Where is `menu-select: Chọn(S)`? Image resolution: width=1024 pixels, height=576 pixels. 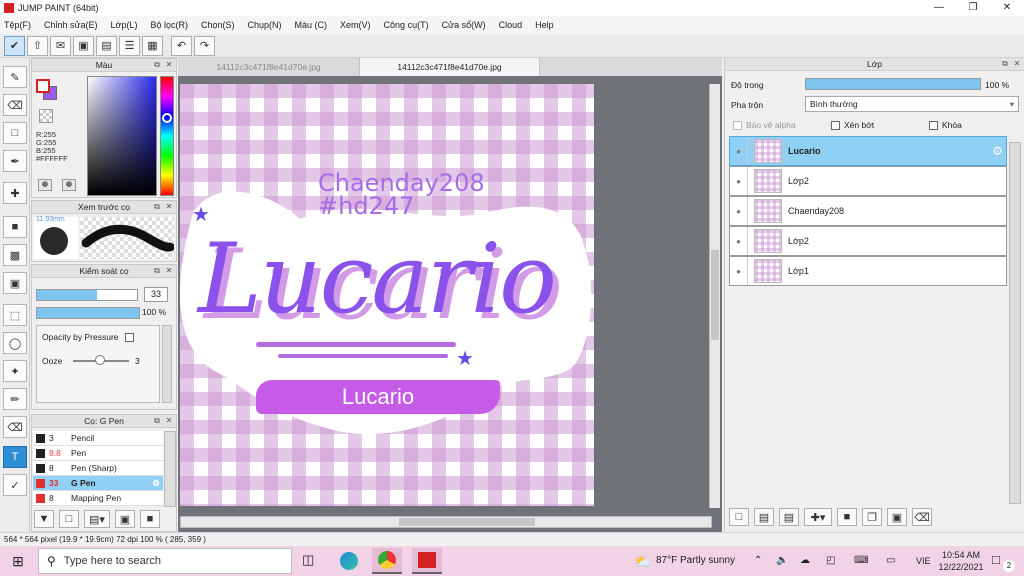 menu-select: Chọn(S) is located at coordinates (218, 25).